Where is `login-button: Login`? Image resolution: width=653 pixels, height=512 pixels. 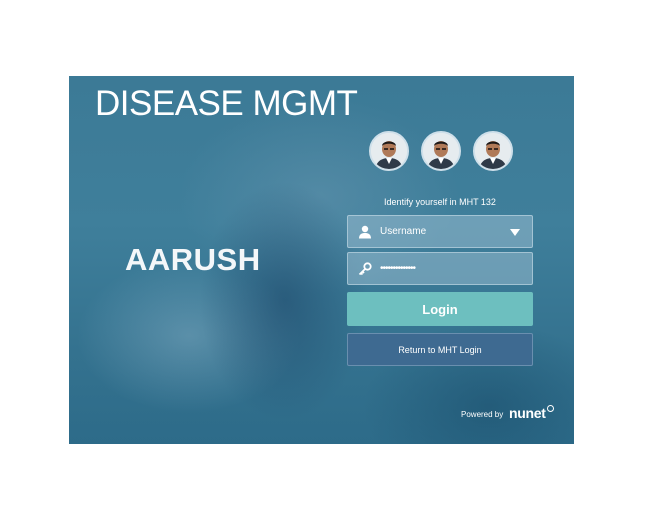
login-button: Login is located at coordinates (440, 309).